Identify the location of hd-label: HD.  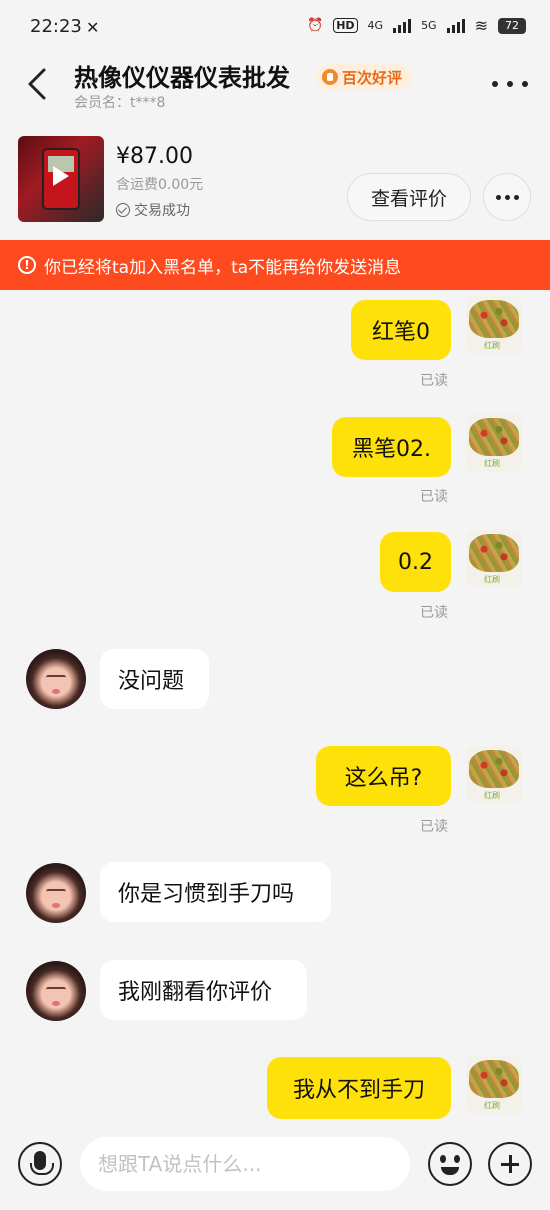
(345, 25).